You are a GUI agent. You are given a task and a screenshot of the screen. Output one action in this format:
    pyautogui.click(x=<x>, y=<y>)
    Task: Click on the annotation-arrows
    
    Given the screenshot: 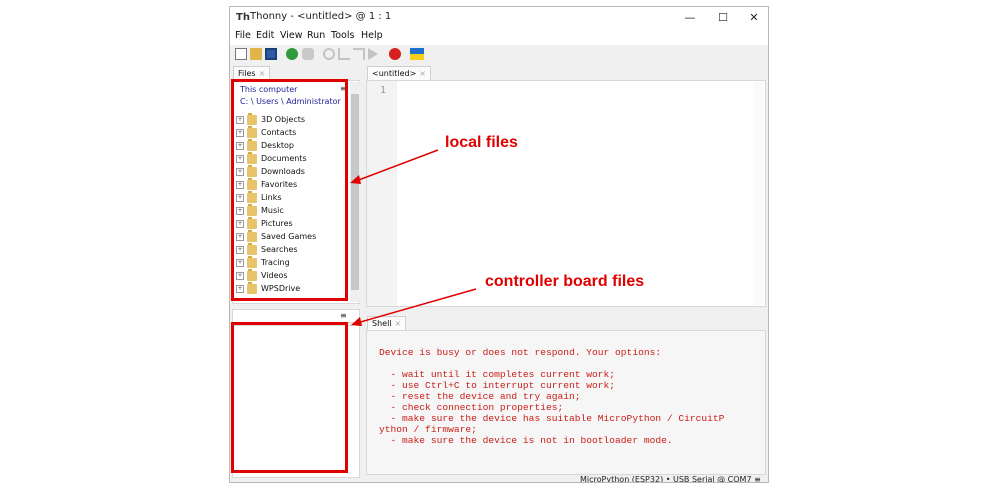 What is the action you would take?
    pyautogui.click(x=413, y=237)
    